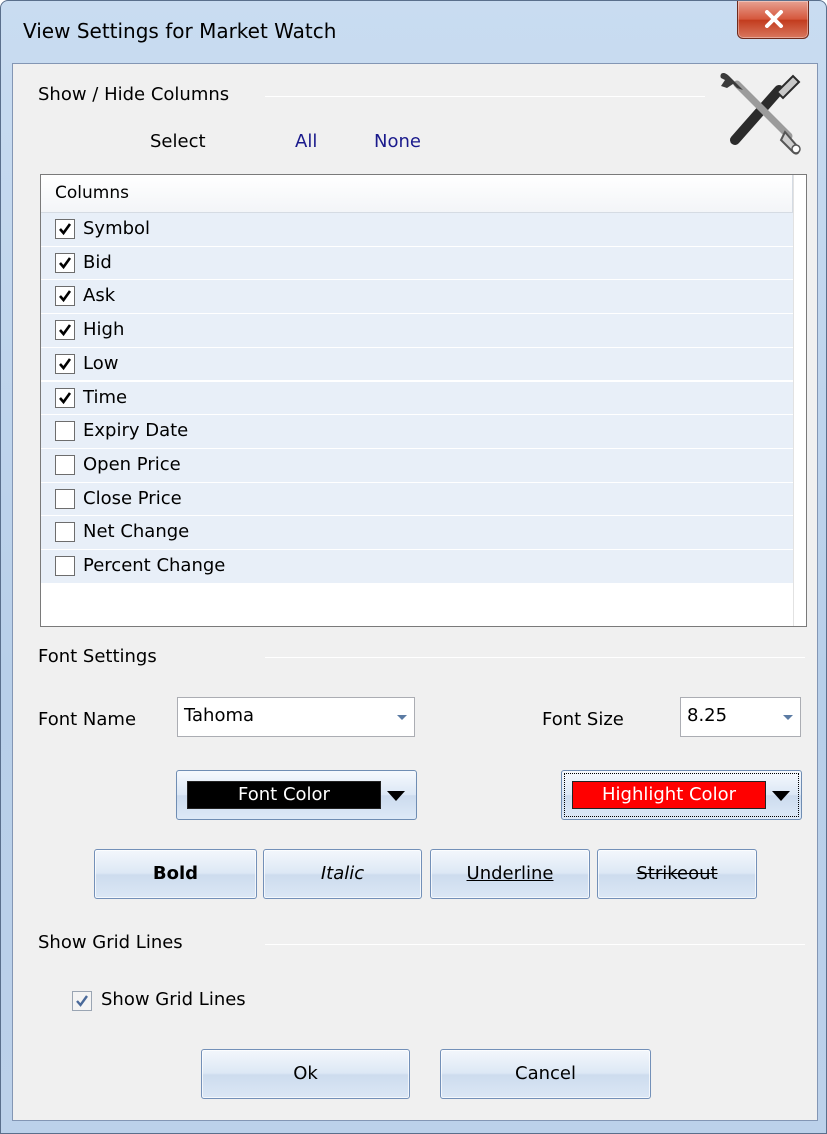  Describe the element at coordinates (417, 364) in the screenshot. I see `column-row: Low` at that location.